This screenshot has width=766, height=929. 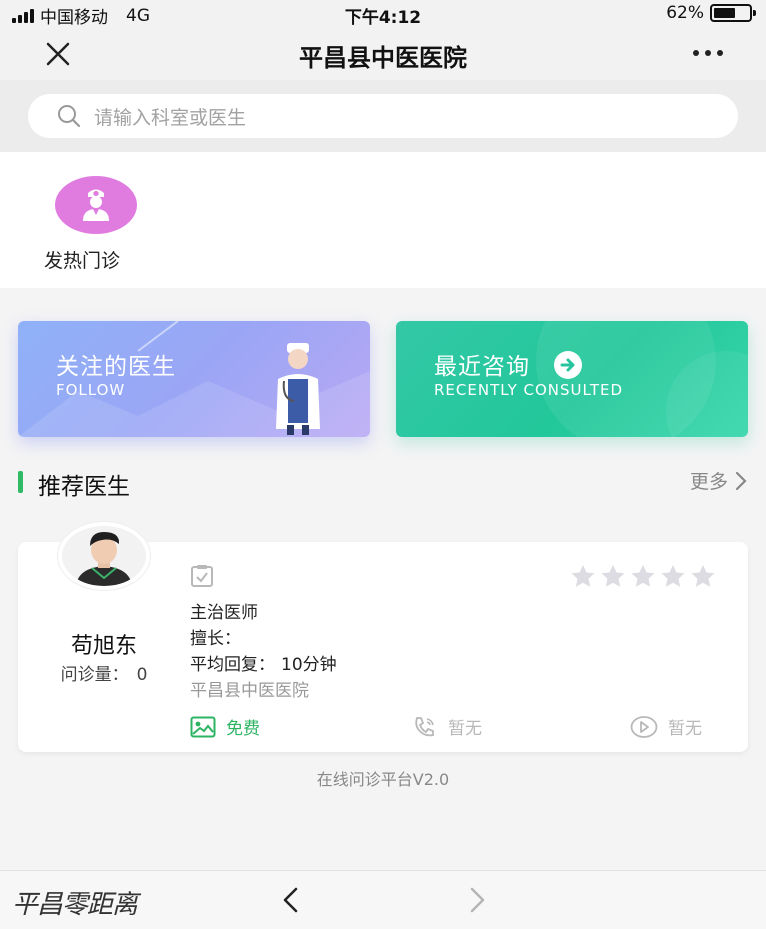 What do you see at coordinates (84, 487) in the screenshot?
I see `section-title: 推荐医生` at bounding box center [84, 487].